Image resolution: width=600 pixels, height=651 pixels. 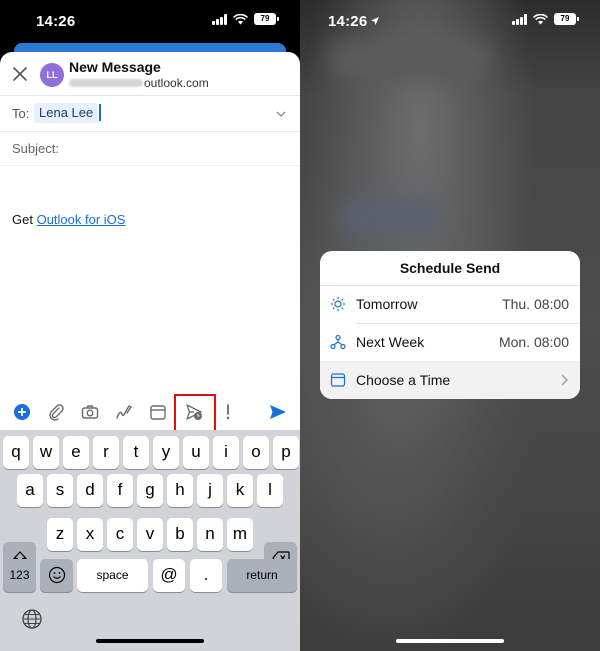 I want to click on key-s: s, so click(x=60, y=490).